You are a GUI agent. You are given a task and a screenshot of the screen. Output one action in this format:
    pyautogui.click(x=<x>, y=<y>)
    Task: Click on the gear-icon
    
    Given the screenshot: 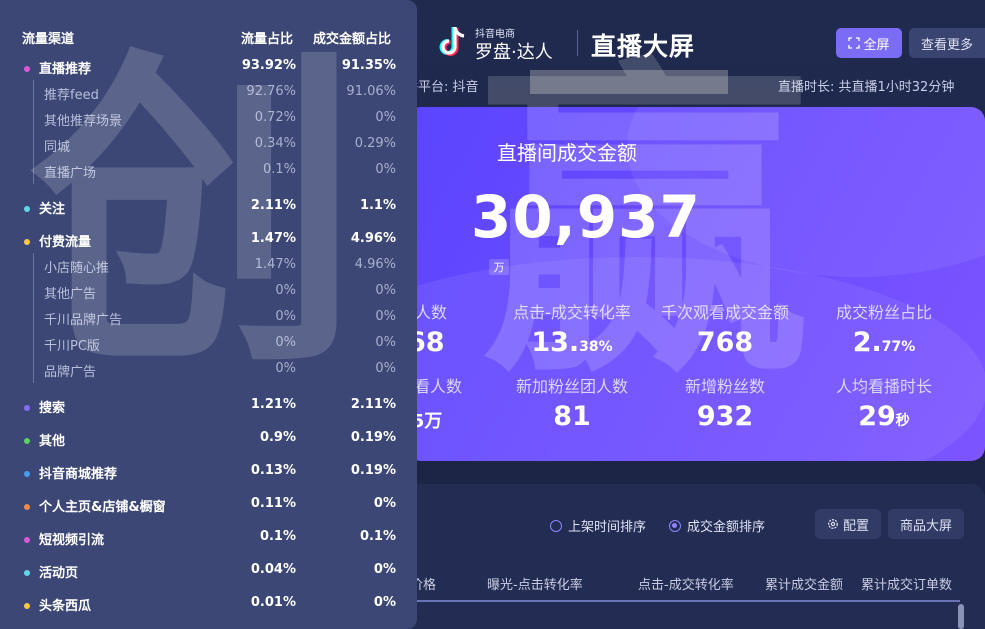 What is the action you would take?
    pyautogui.click(x=833, y=524)
    